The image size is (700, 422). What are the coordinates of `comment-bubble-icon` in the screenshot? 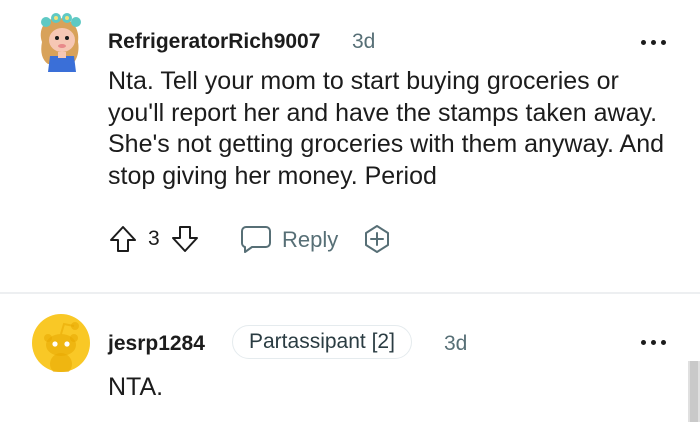 It's located at (256, 239).